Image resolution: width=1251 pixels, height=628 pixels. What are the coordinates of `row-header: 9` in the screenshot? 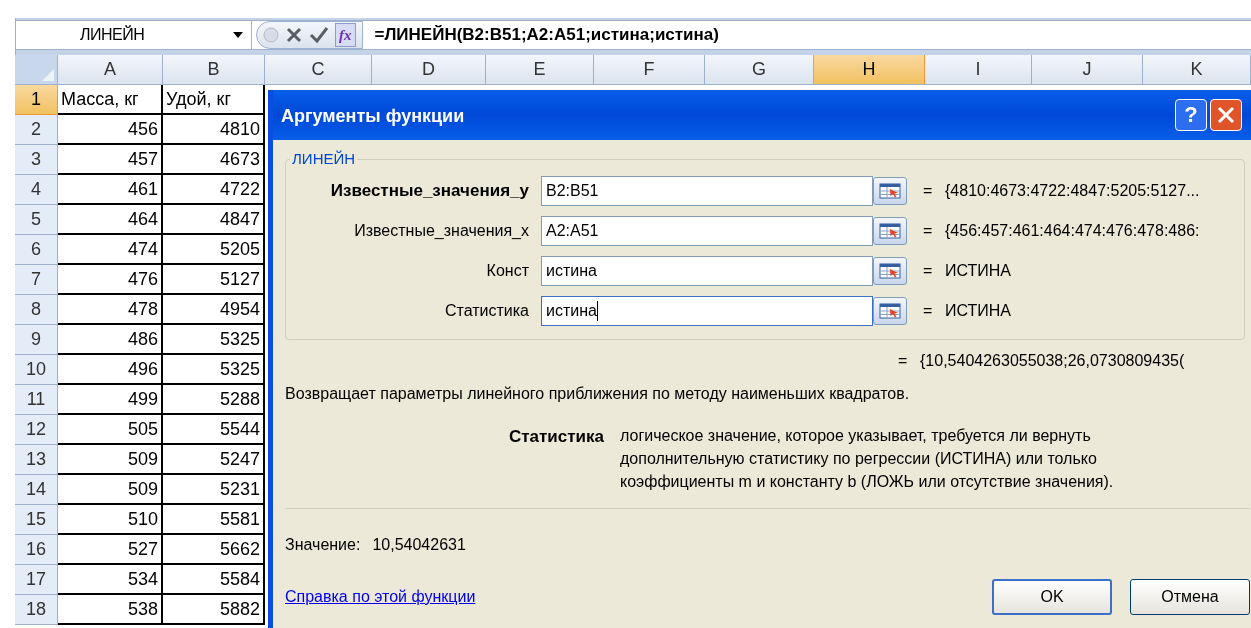 It's located at (36, 340).